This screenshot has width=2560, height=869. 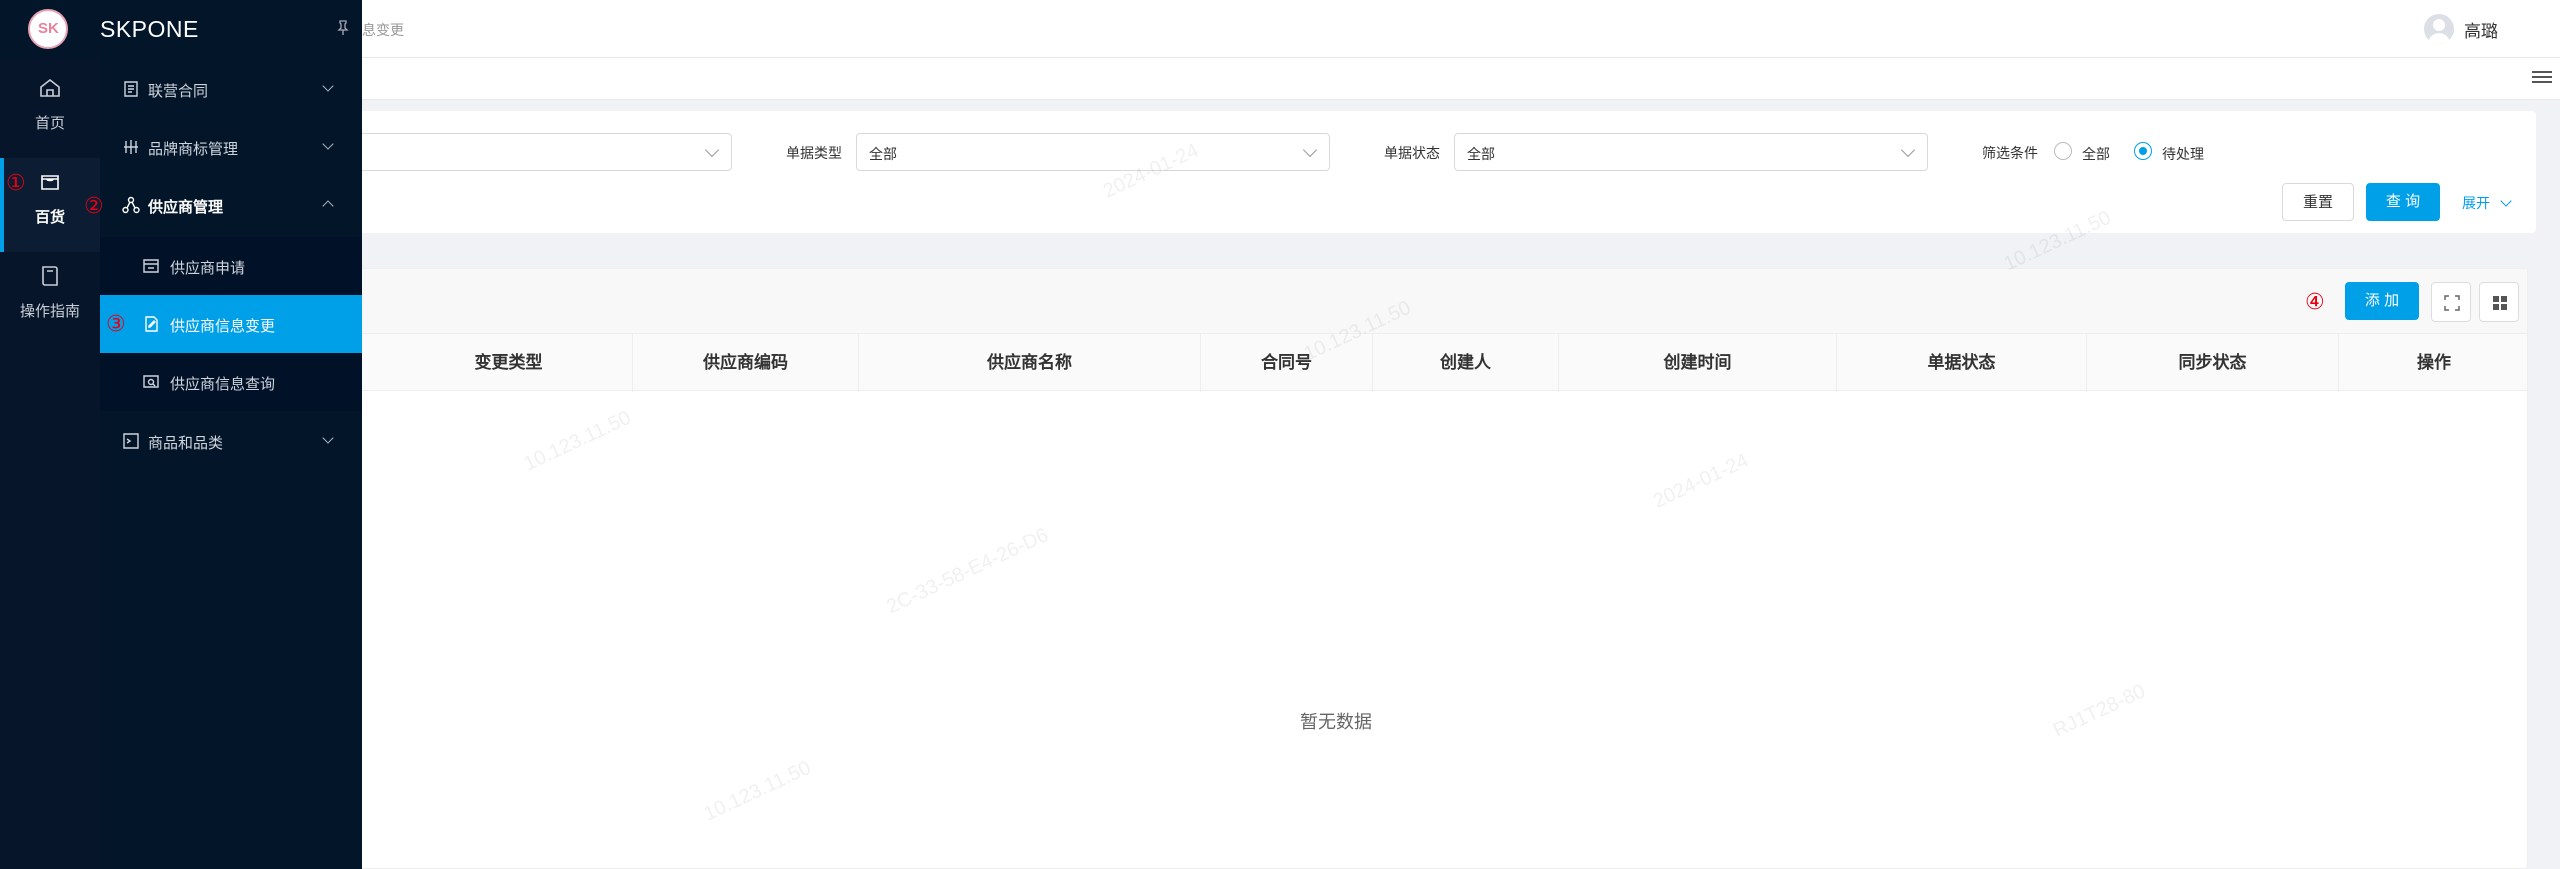 What do you see at coordinates (223, 384) in the screenshot?
I see `nav-sub-label: 供应商信息查询` at bounding box center [223, 384].